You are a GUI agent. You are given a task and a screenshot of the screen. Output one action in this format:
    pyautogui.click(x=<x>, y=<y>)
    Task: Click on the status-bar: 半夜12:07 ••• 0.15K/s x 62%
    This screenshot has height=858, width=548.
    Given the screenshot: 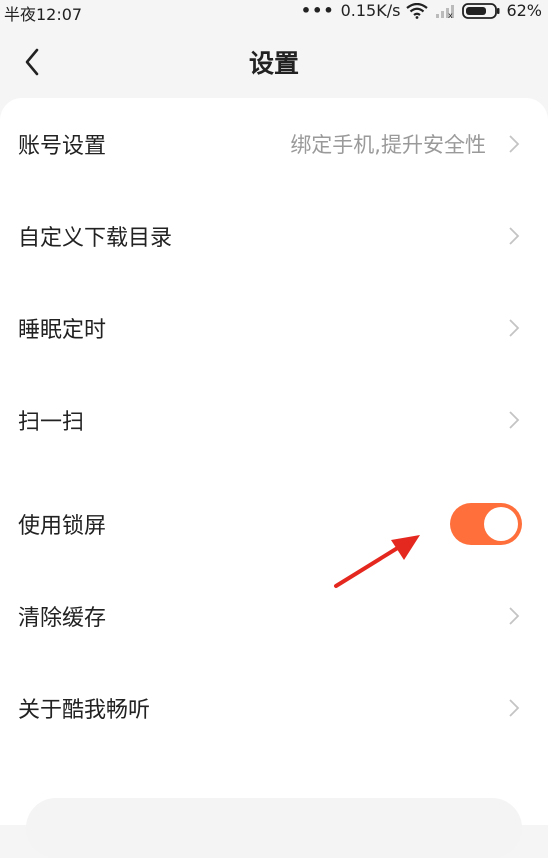 What is the action you would take?
    pyautogui.click(x=274, y=12)
    